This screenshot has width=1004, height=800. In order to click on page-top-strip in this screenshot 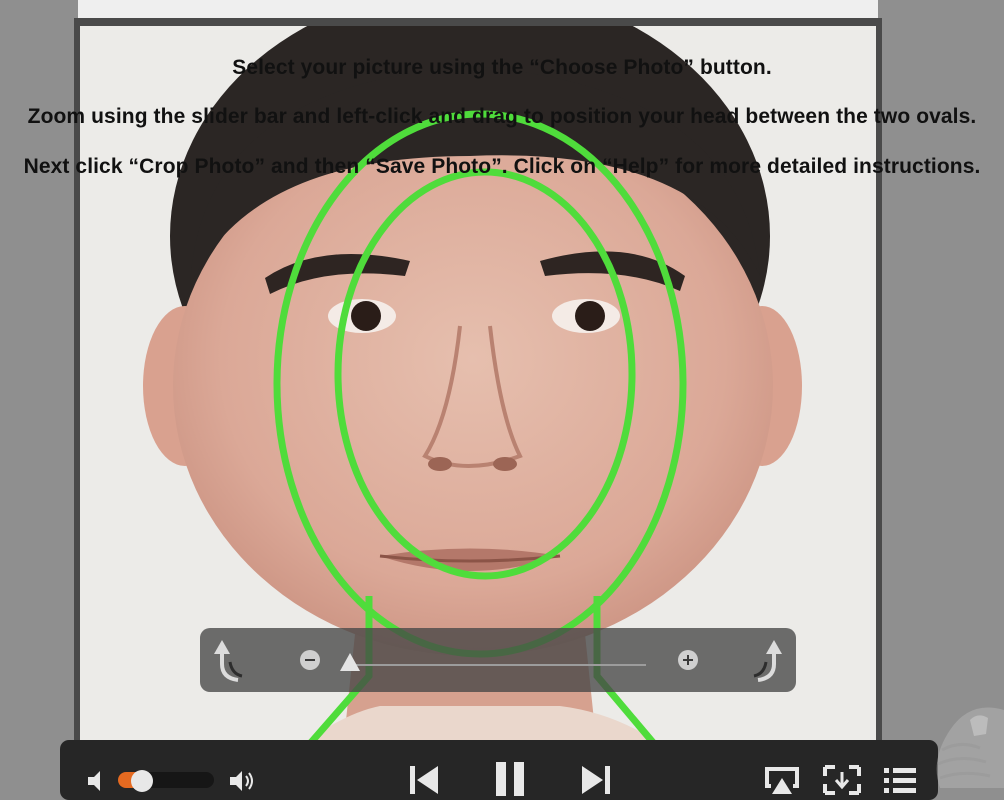, I will do `click(478, 9)`.